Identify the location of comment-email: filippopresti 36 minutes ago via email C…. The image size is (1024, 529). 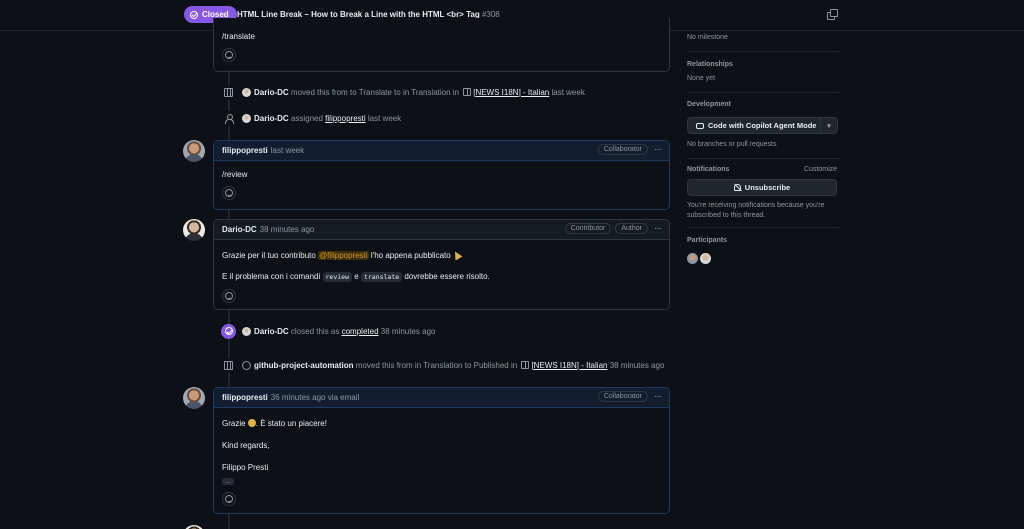
(441, 450).